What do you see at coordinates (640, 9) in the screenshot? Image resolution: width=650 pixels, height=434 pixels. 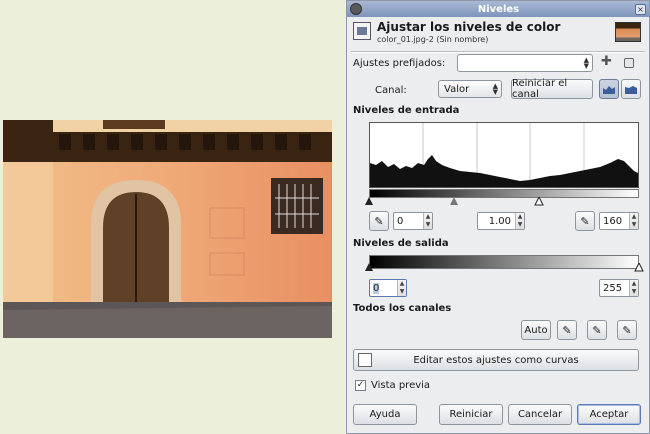 I see `close-icon: ×` at bounding box center [640, 9].